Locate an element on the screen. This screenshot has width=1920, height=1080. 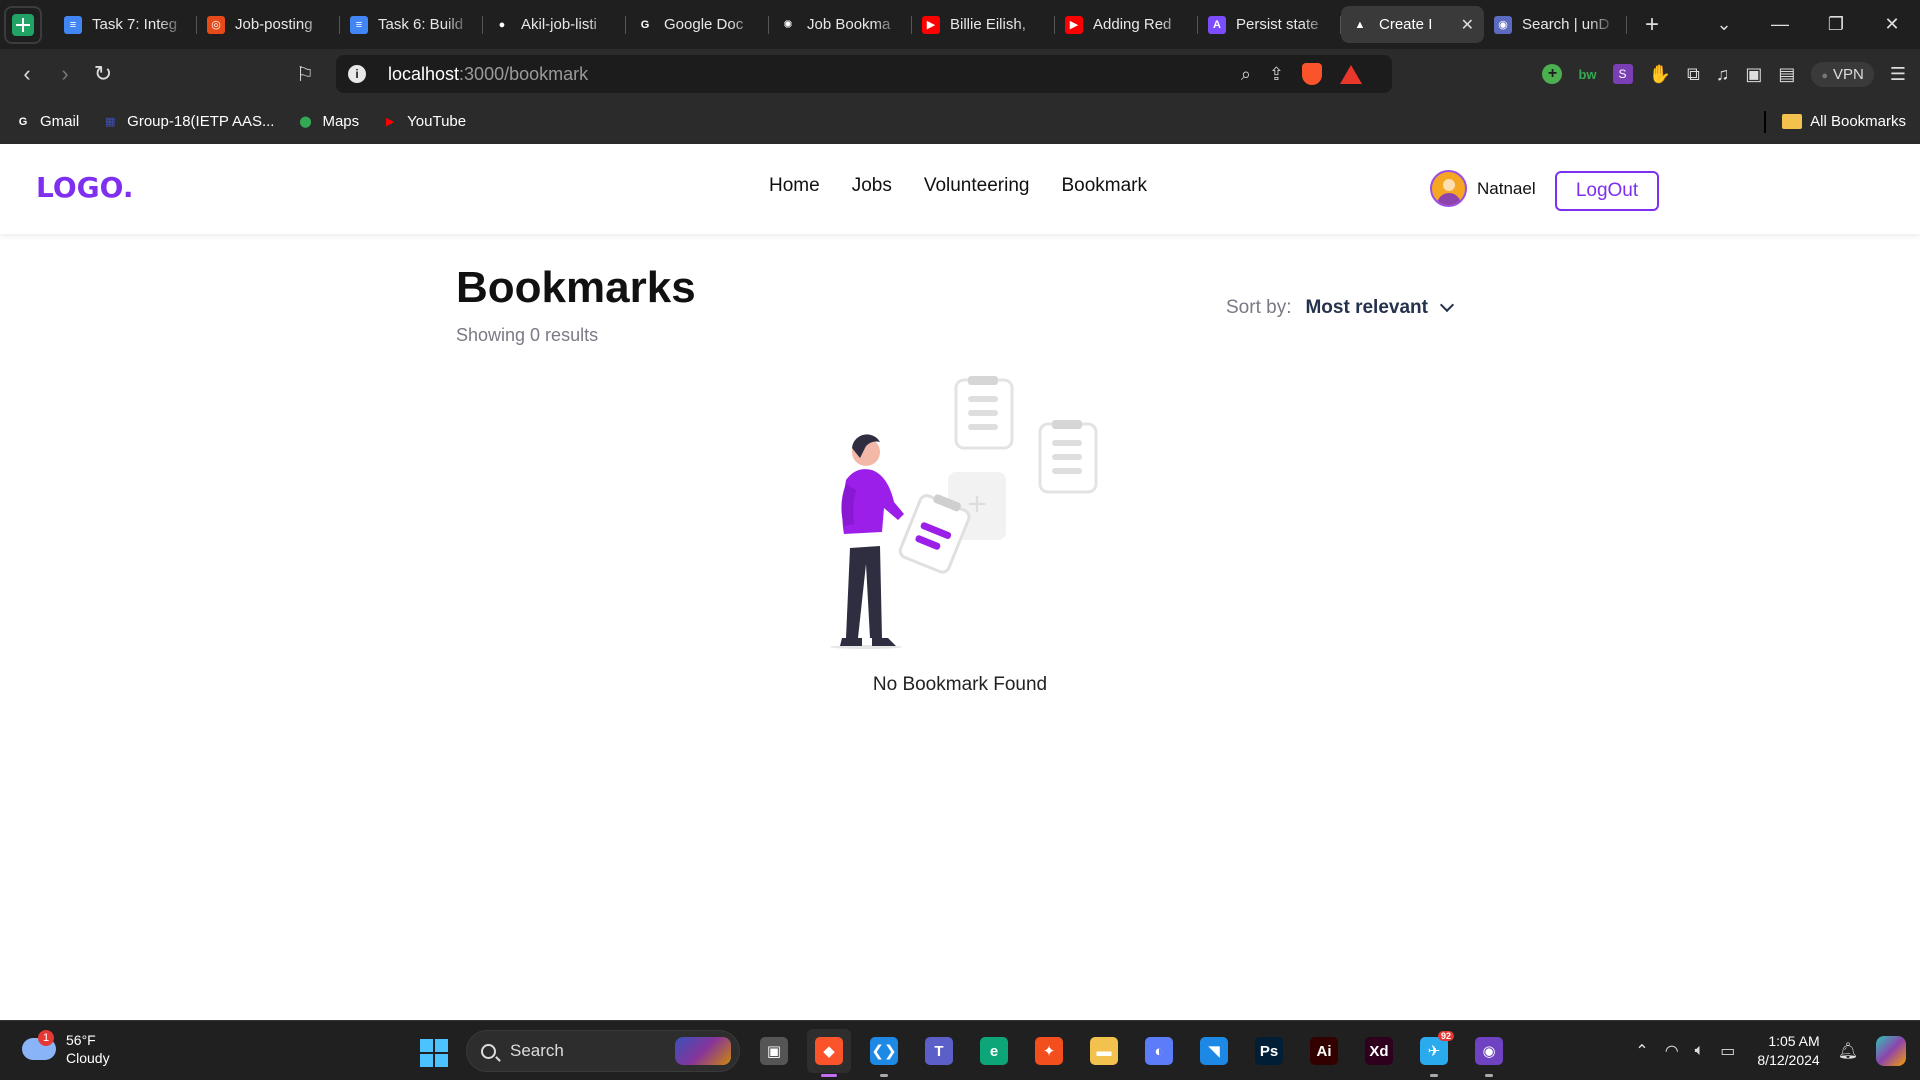
media-icon: ♫ is located at coordinates (1723, 74).